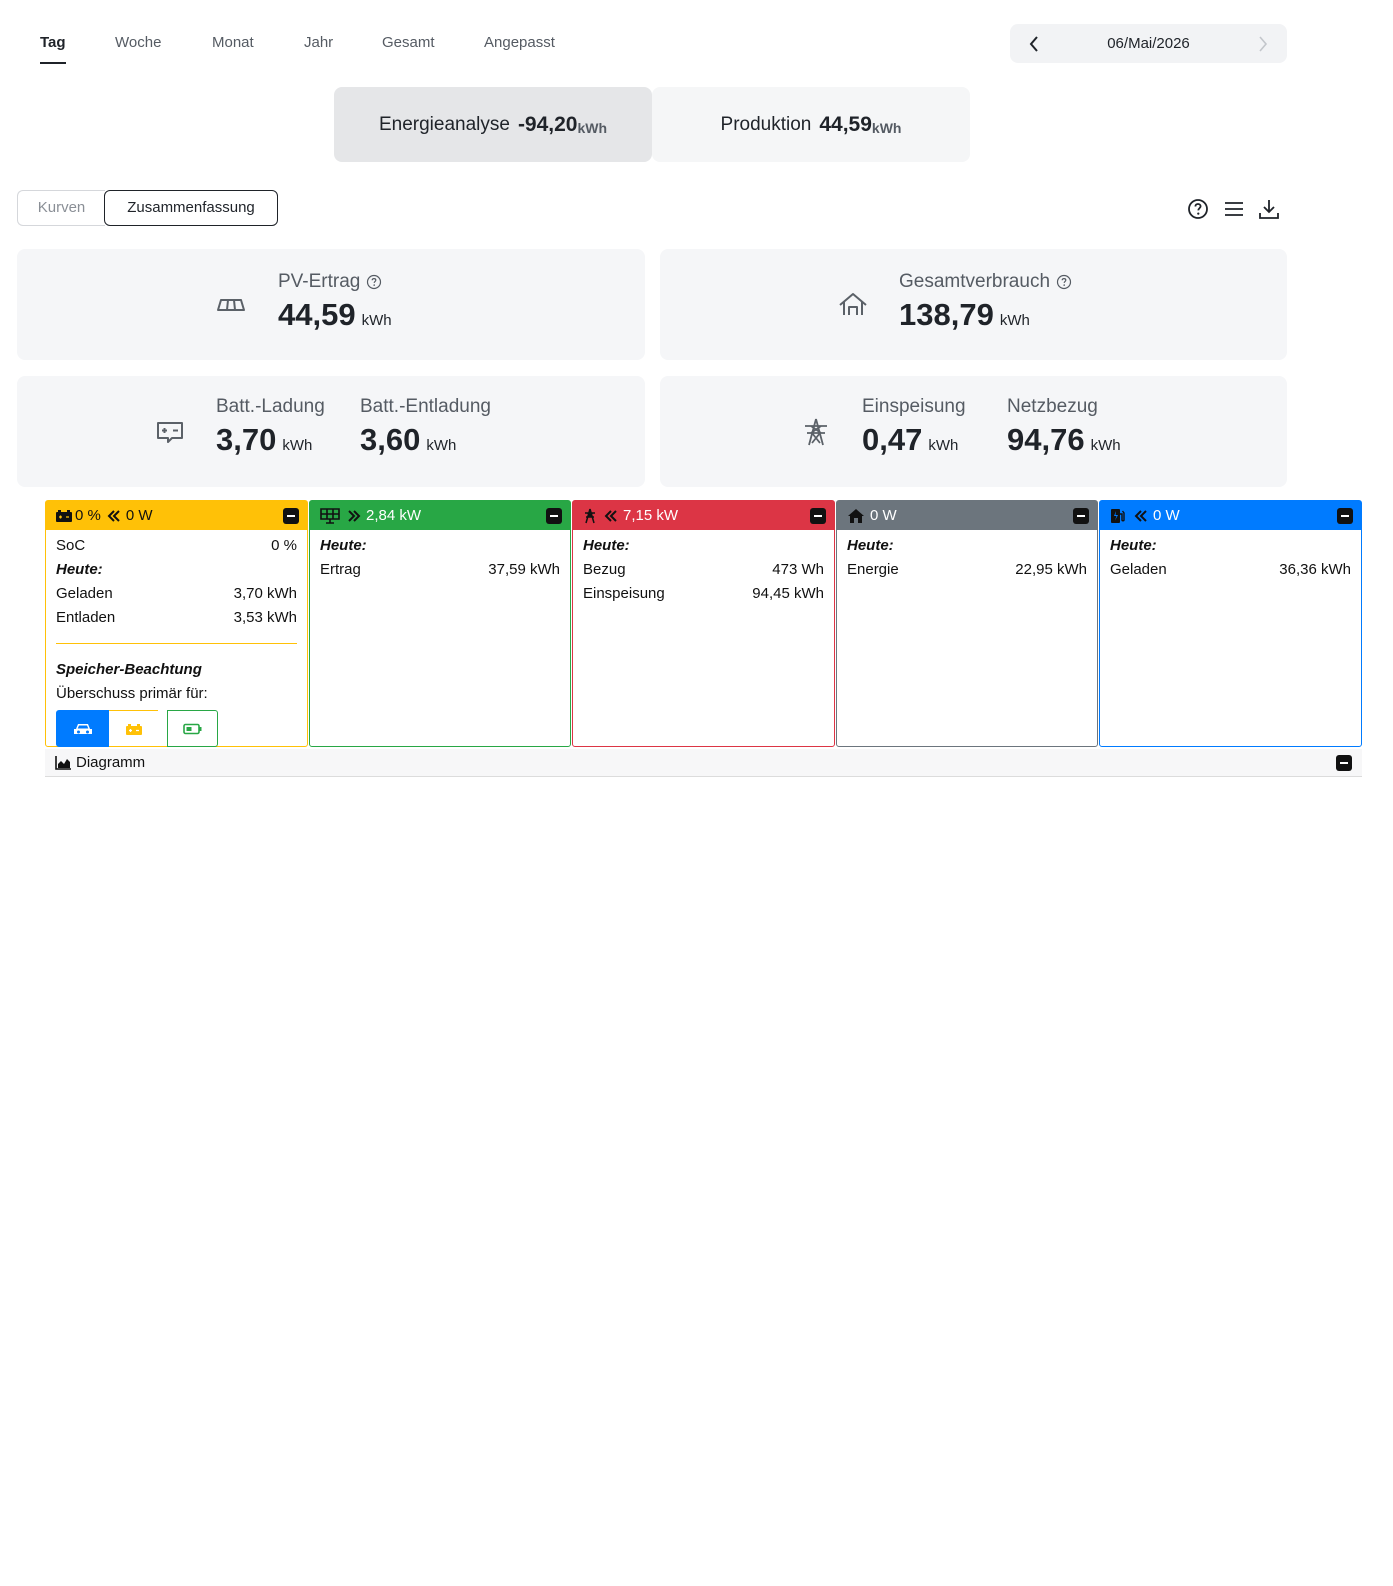 The width and height of the screenshot is (1393, 1586). I want to click on battery-panel-header: 0 % 0 W, so click(176, 515).